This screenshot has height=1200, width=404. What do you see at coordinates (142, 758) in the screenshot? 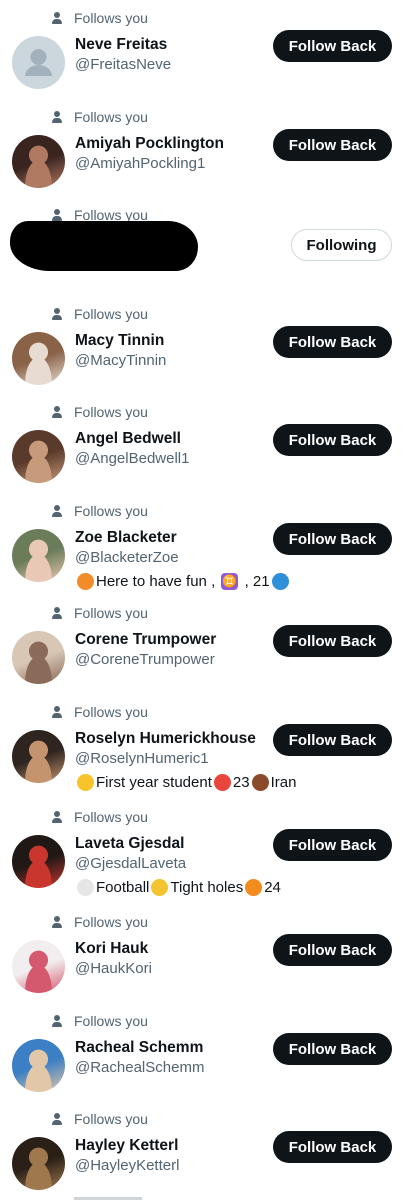
I see `user-handle: @RoselynHumeric1` at bounding box center [142, 758].